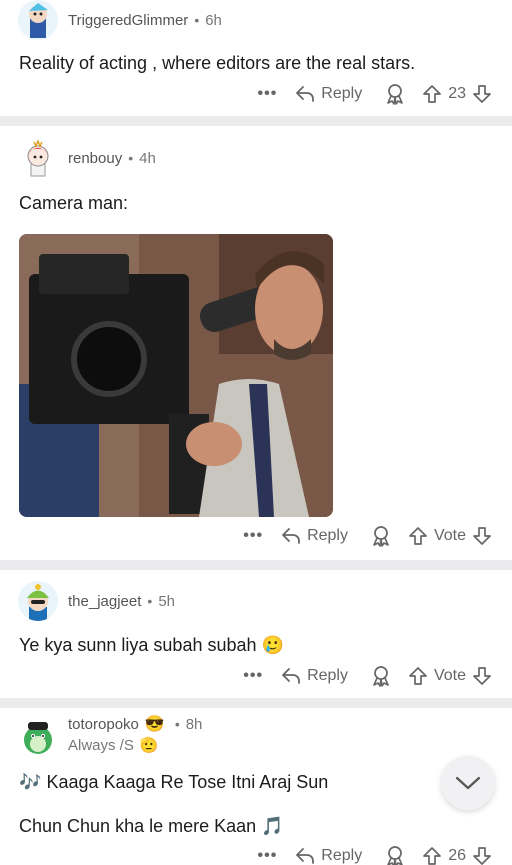 This screenshot has width=512, height=865. Describe the element at coordinates (101, 745) in the screenshot. I see `flair-text: Always /S` at that location.